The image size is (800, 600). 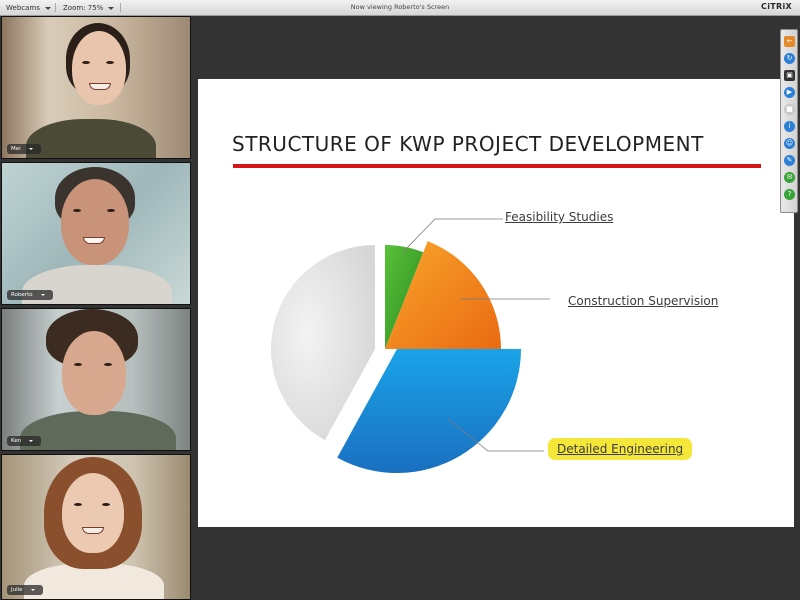 What do you see at coordinates (789, 109) in the screenshot?
I see `stop-icon: ■` at bounding box center [789, 109].